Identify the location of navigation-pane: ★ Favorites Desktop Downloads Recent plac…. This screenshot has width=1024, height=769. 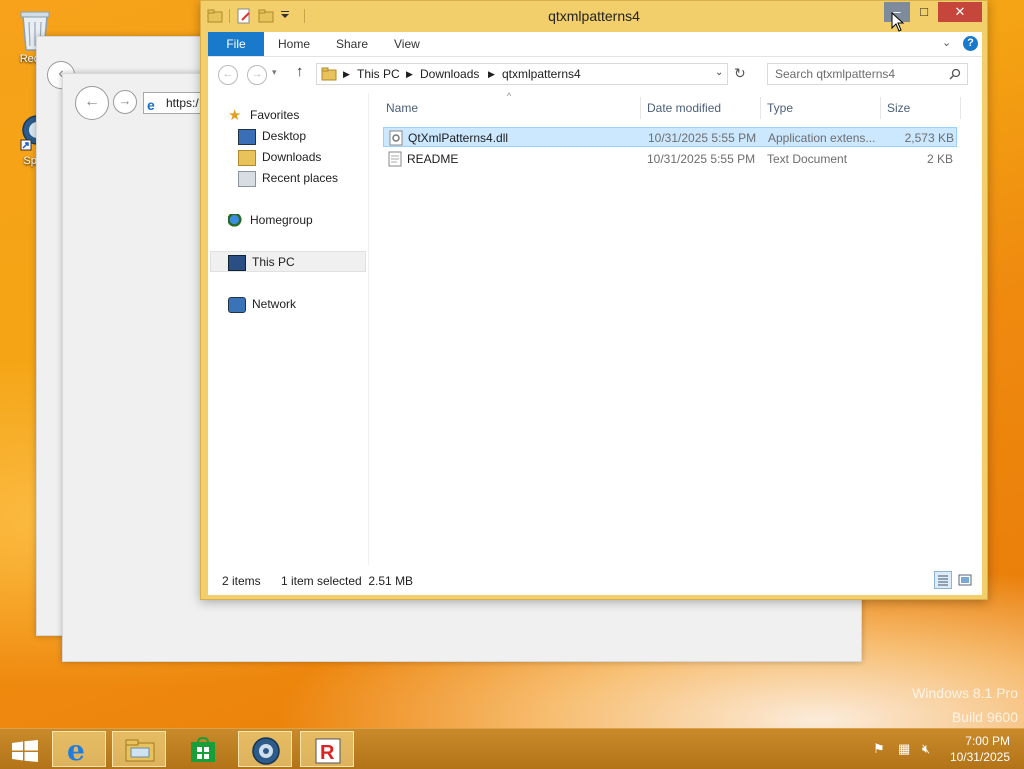
(288, 329).